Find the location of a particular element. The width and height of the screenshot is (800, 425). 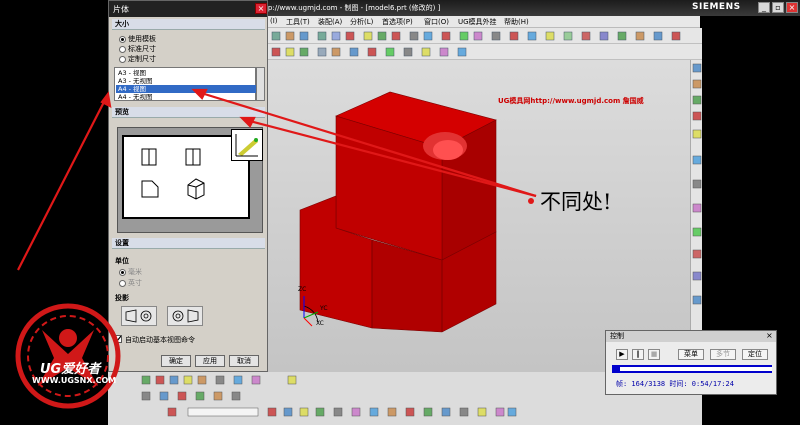

annotation-label: 不同处! is located at coordinates (576, 202).